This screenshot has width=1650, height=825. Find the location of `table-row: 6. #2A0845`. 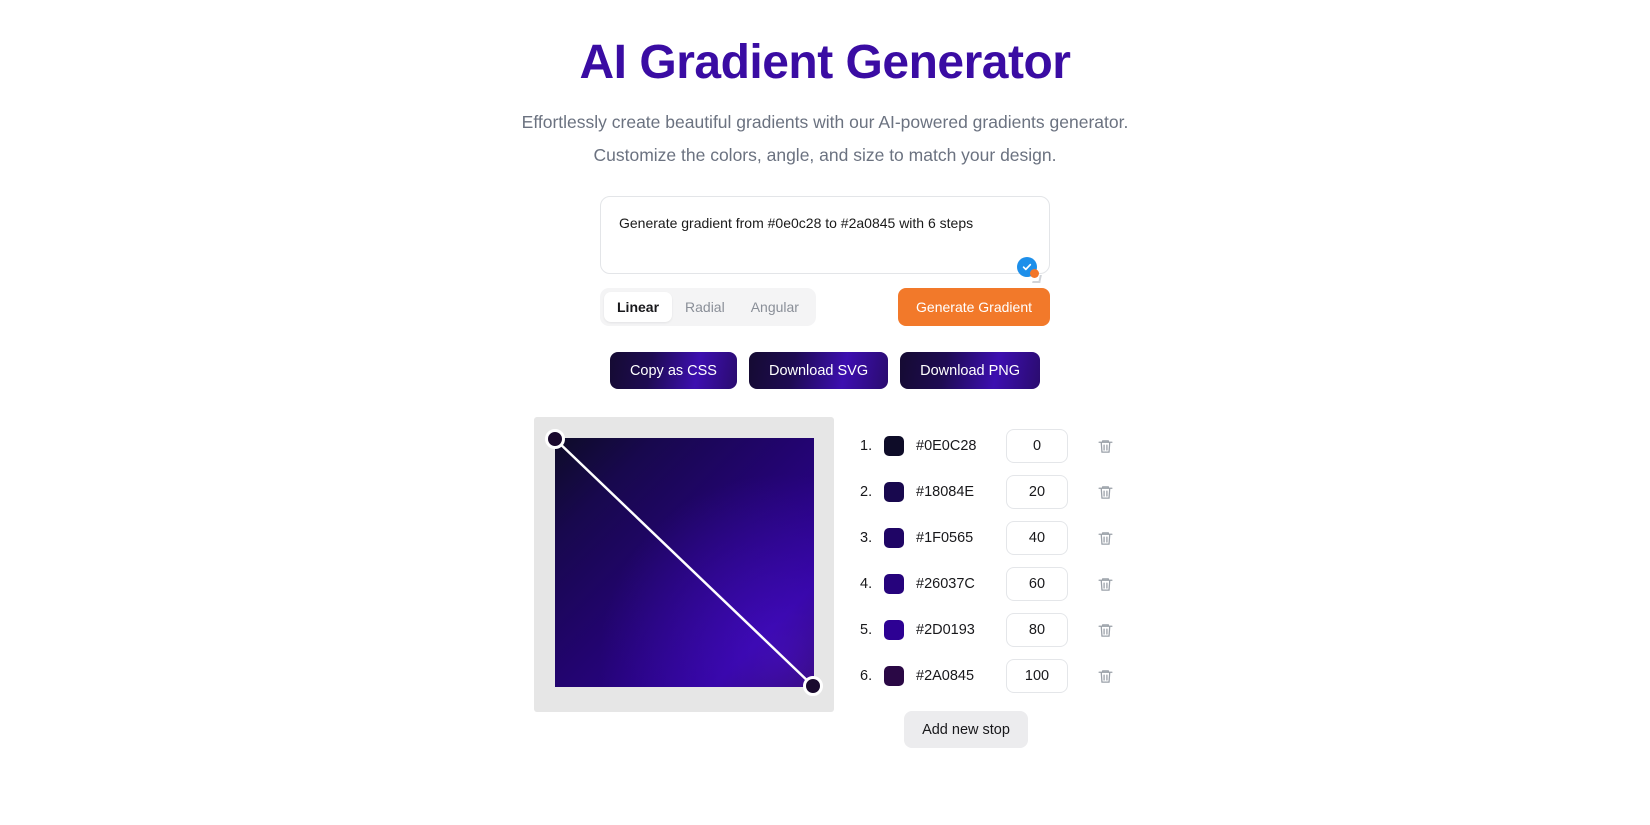

table-row: 6. #2A0845 is located at coordinates (988, 676).